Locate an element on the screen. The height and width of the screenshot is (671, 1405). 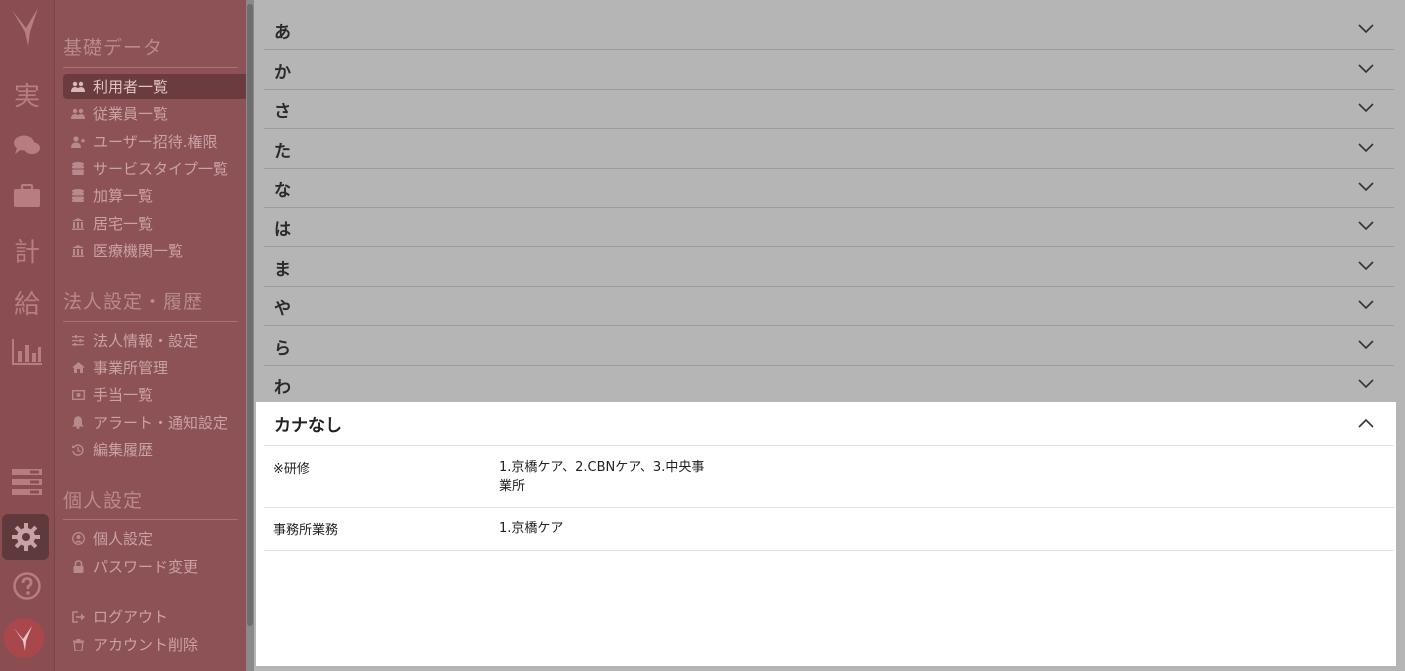
menu-item-alert: アラート・通知設定 is located at coordinates (154, 422).